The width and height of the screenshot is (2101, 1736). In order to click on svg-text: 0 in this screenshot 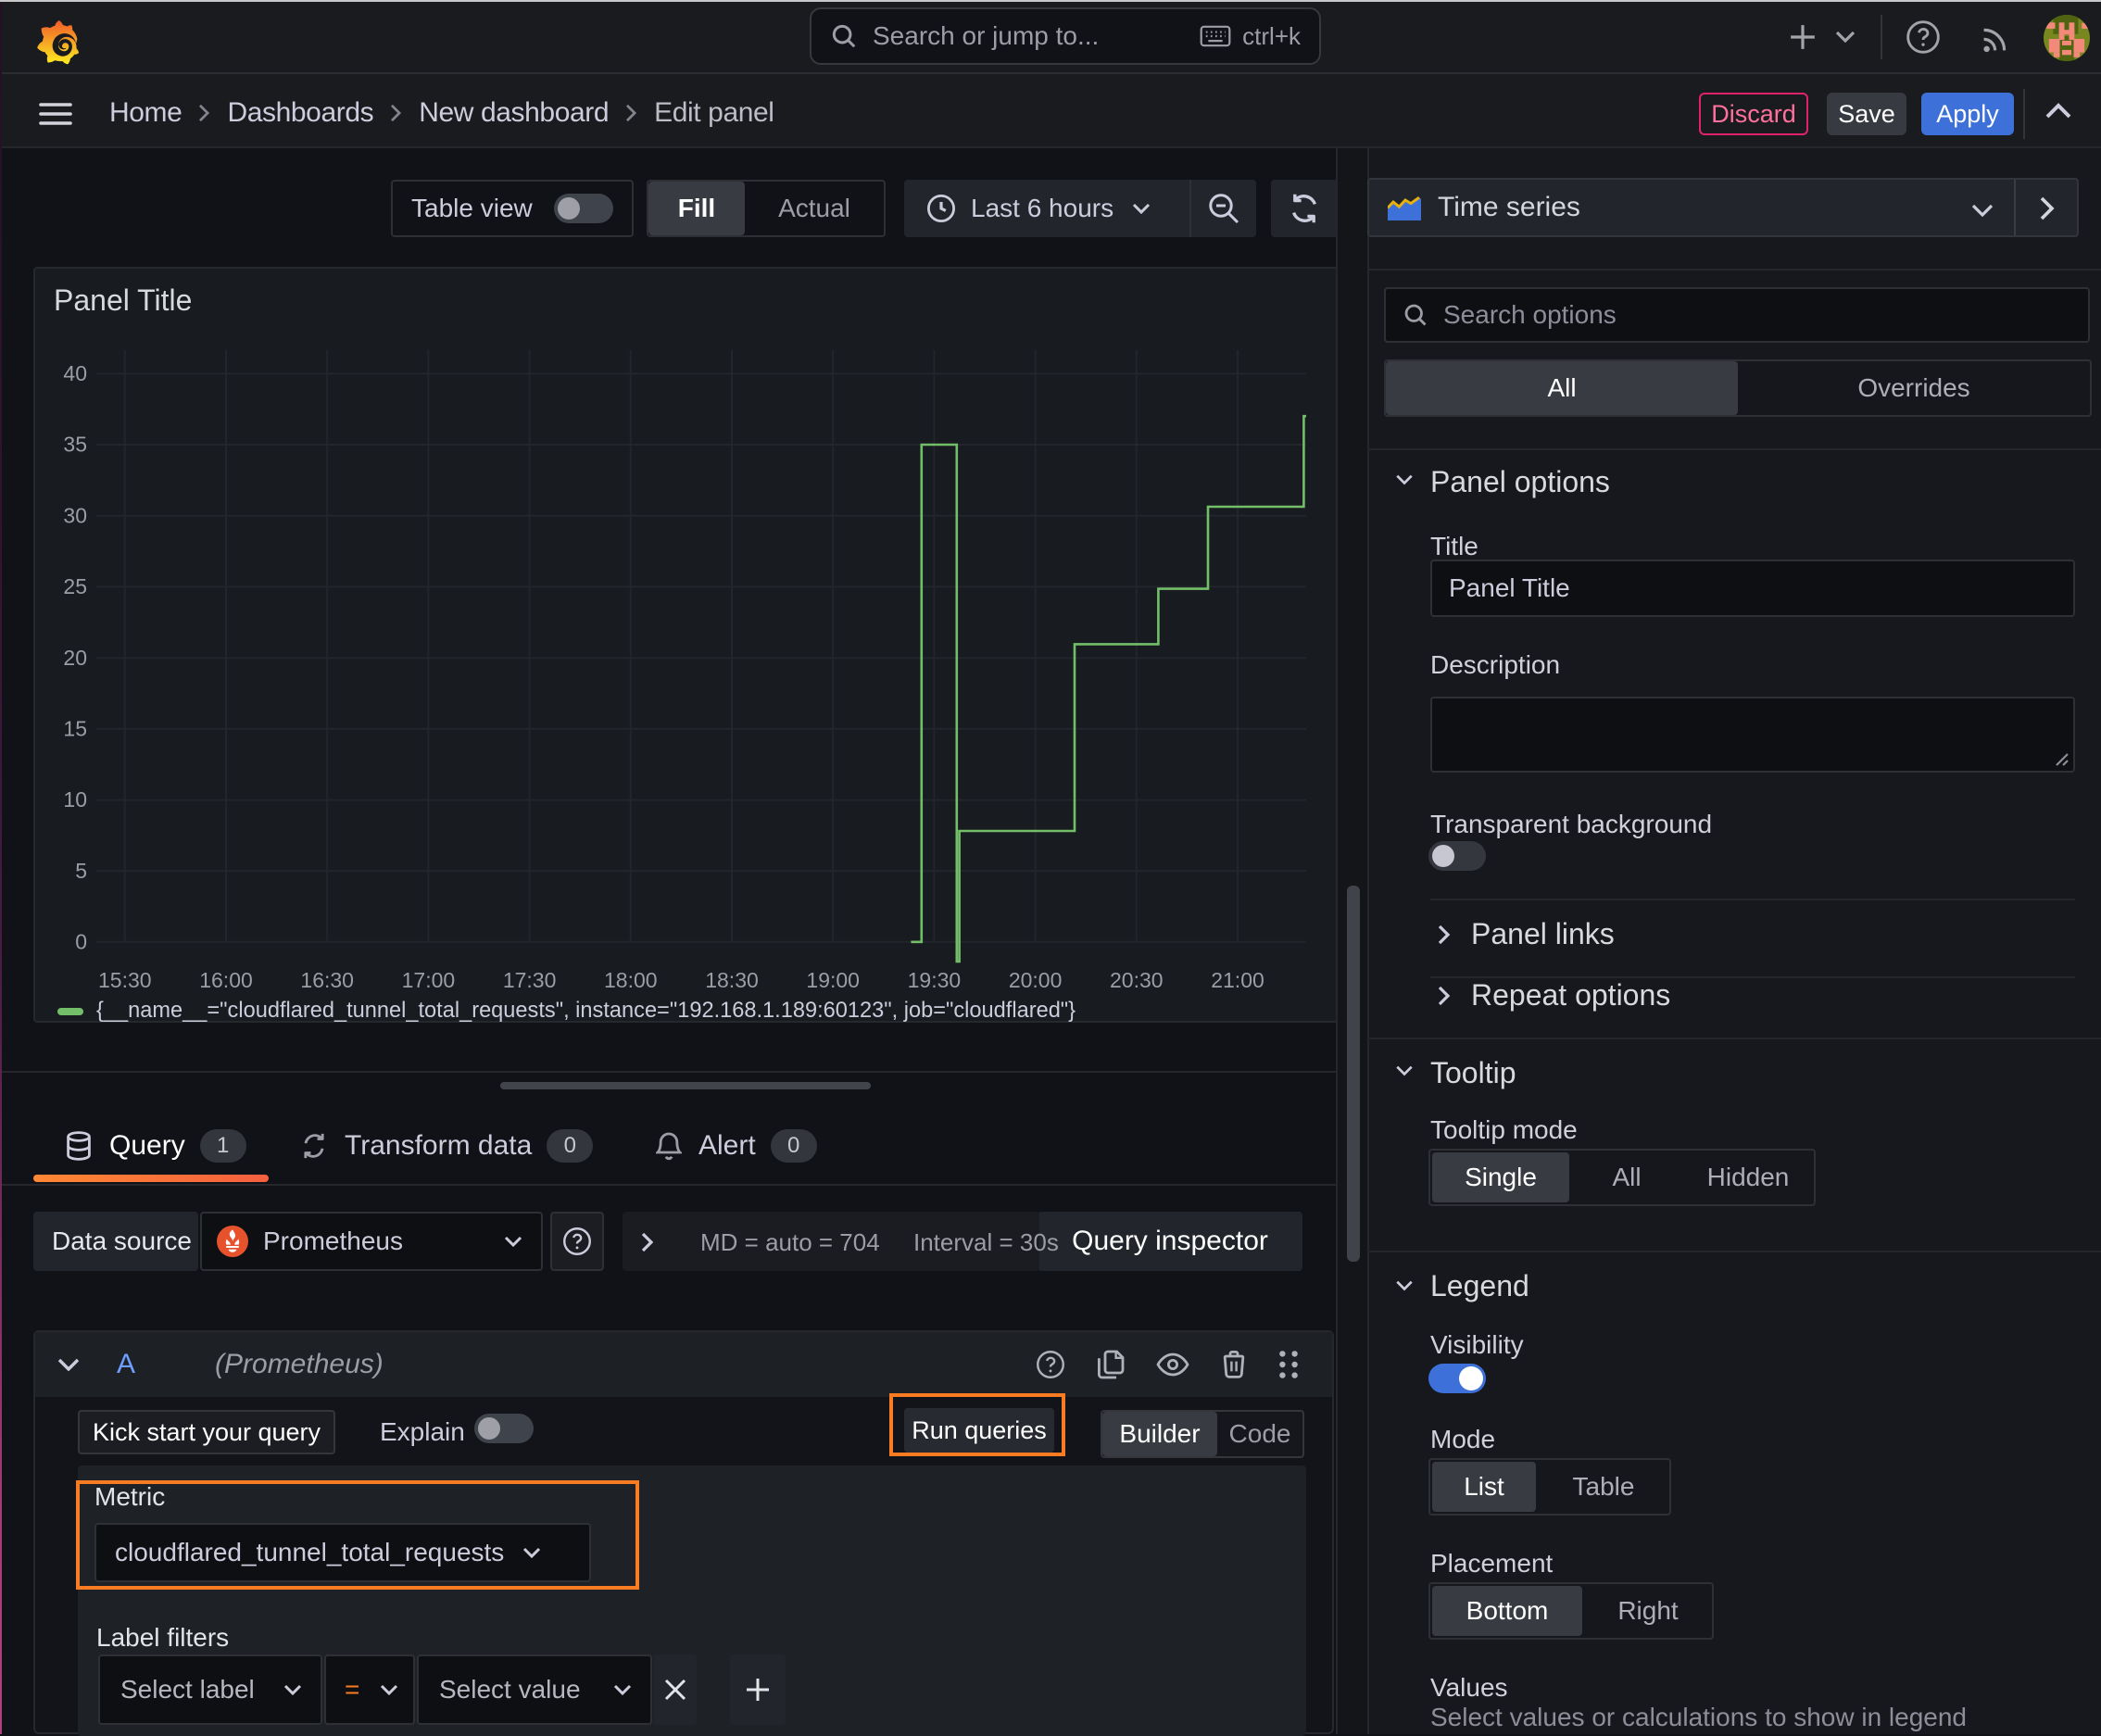, I will do `click(81, 941)`.